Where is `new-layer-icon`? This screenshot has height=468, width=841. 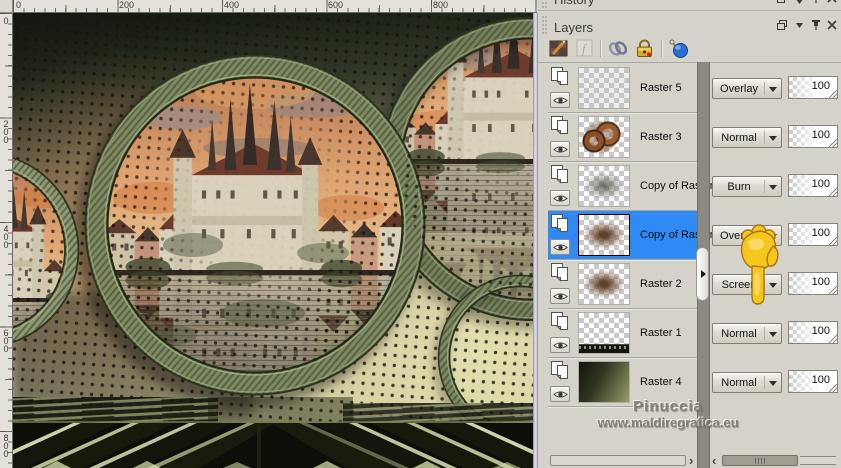 new-layer-icon is located at coordinates (559, 48).